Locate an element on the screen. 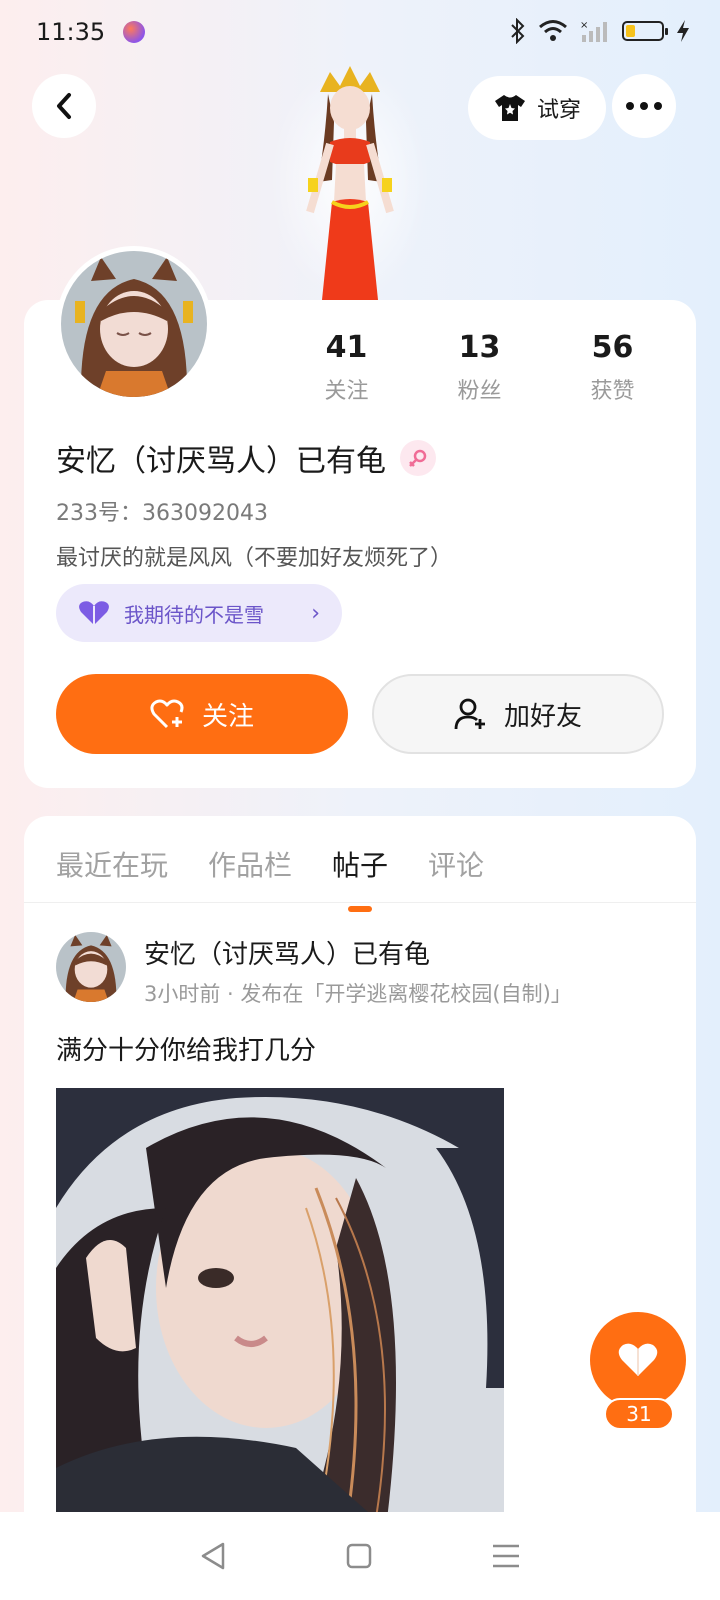  tab-posts-label: 帖子 is located at coordinates (360, 865).